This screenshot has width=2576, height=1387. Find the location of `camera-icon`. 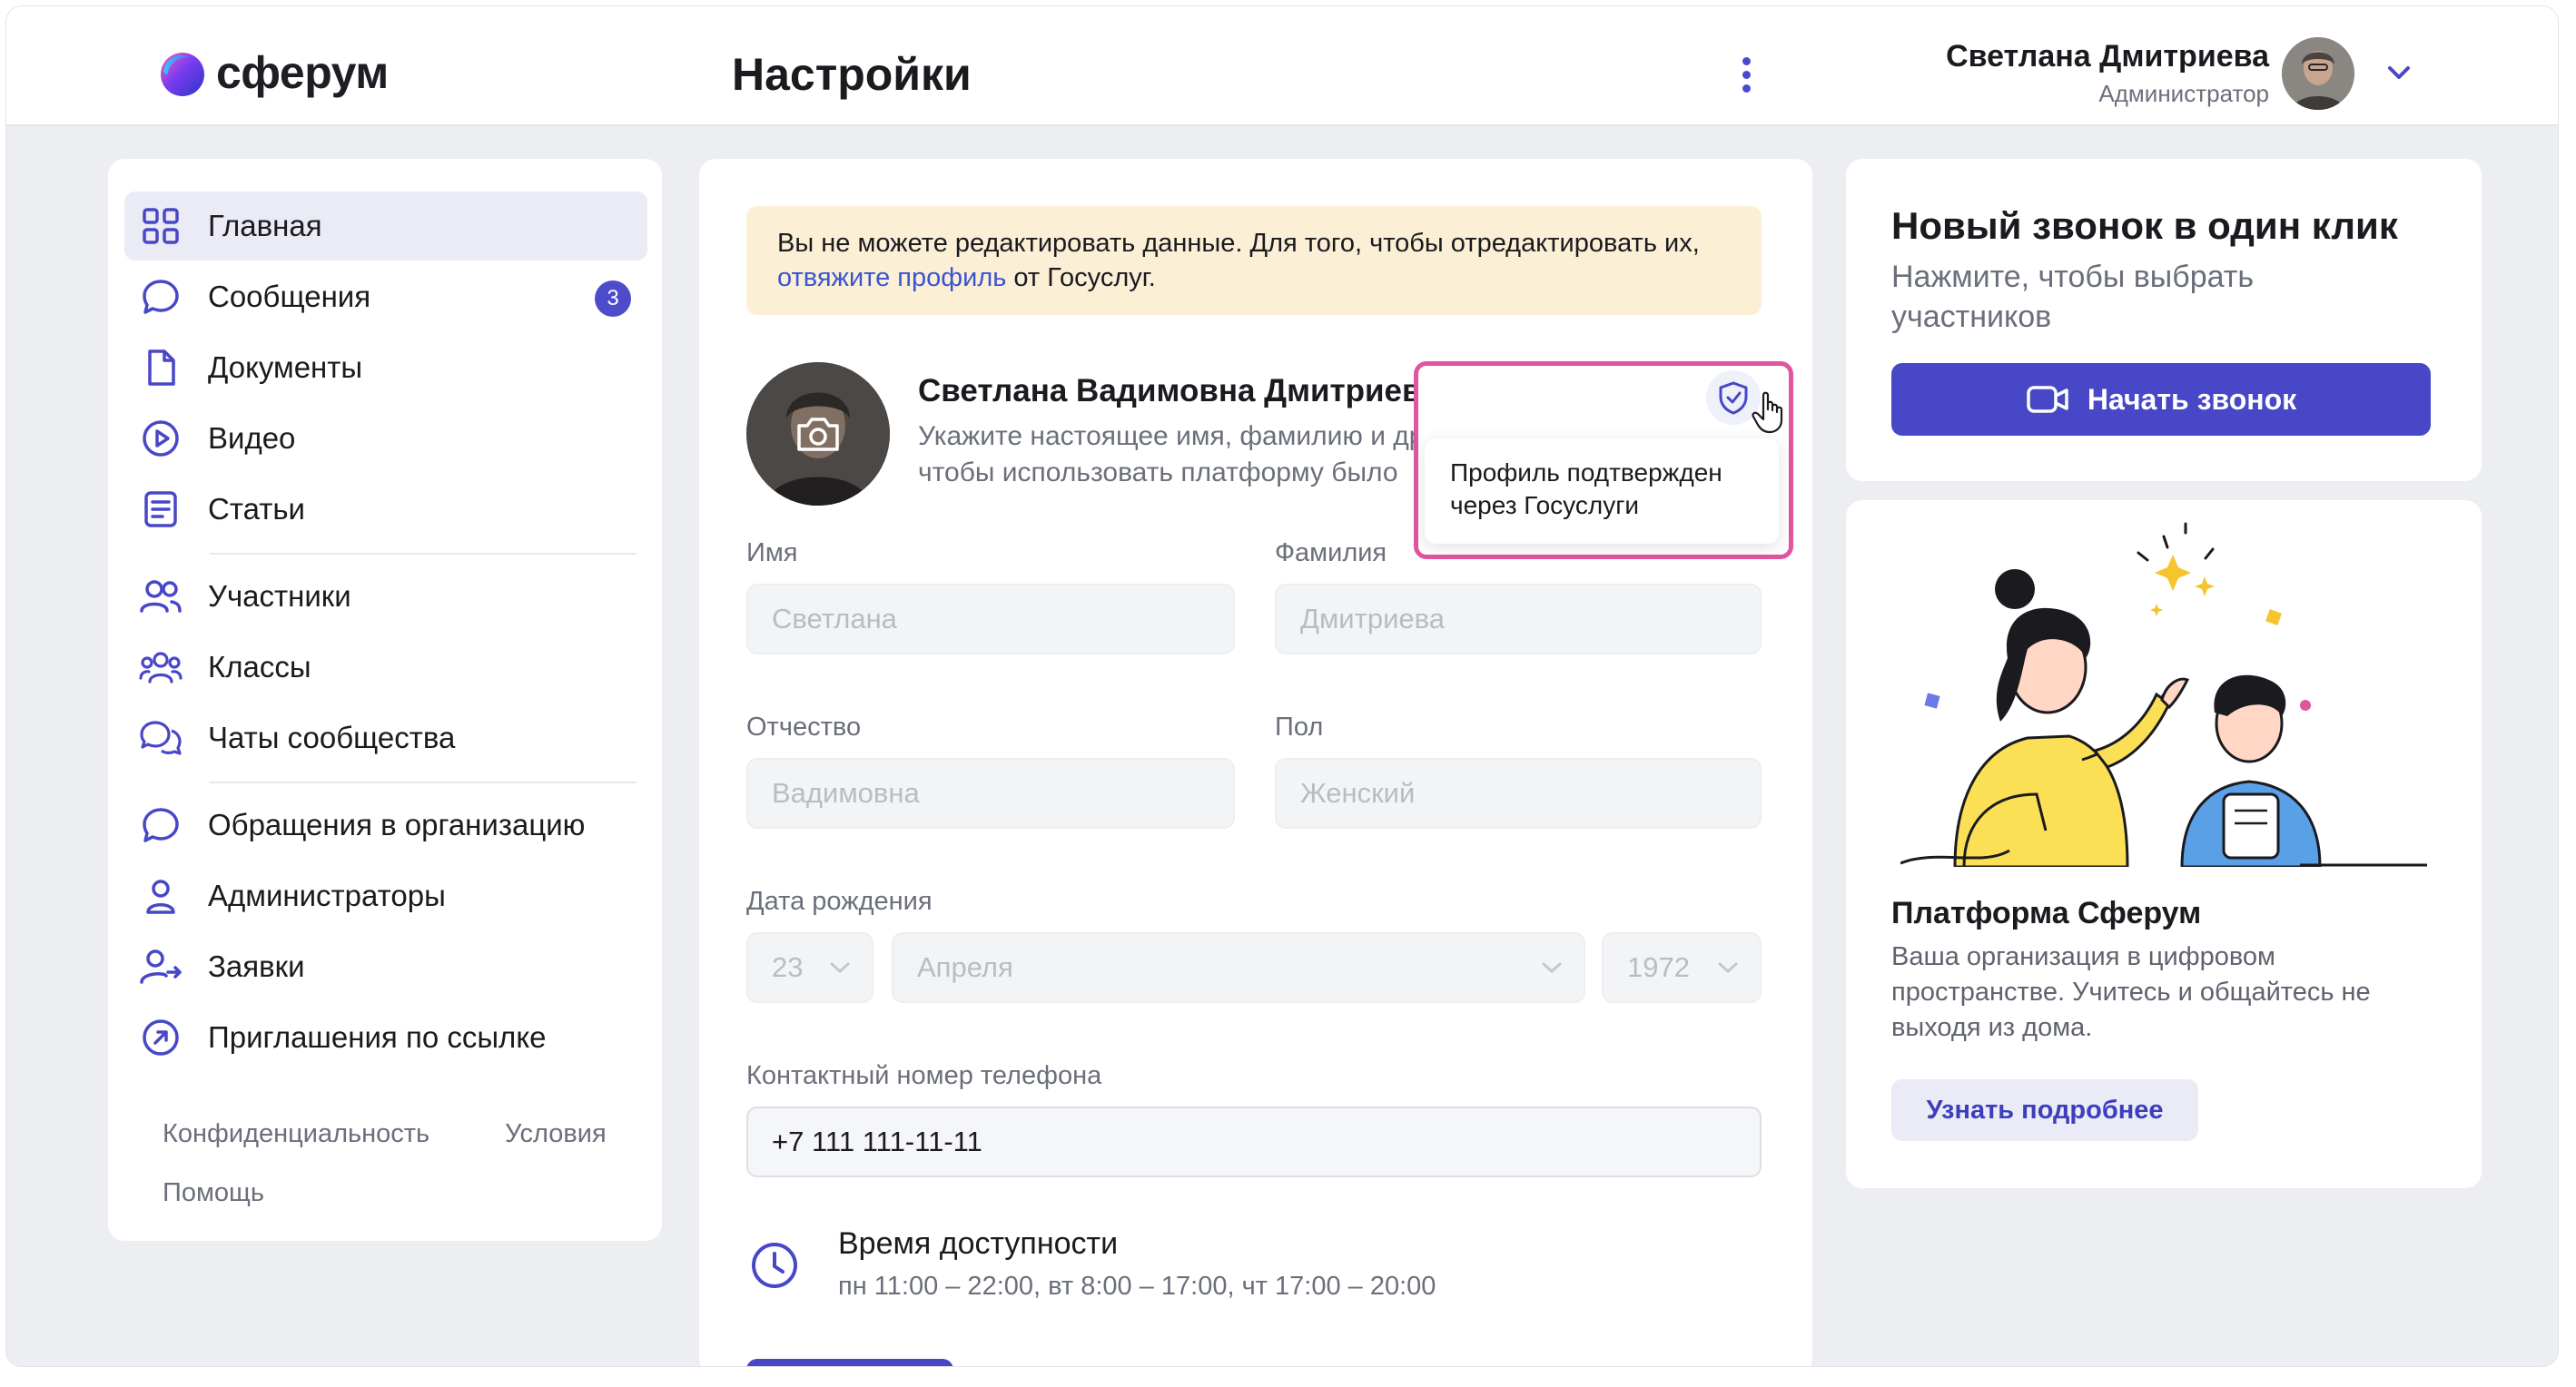

camera-icon is located at coordinates (818, 433).